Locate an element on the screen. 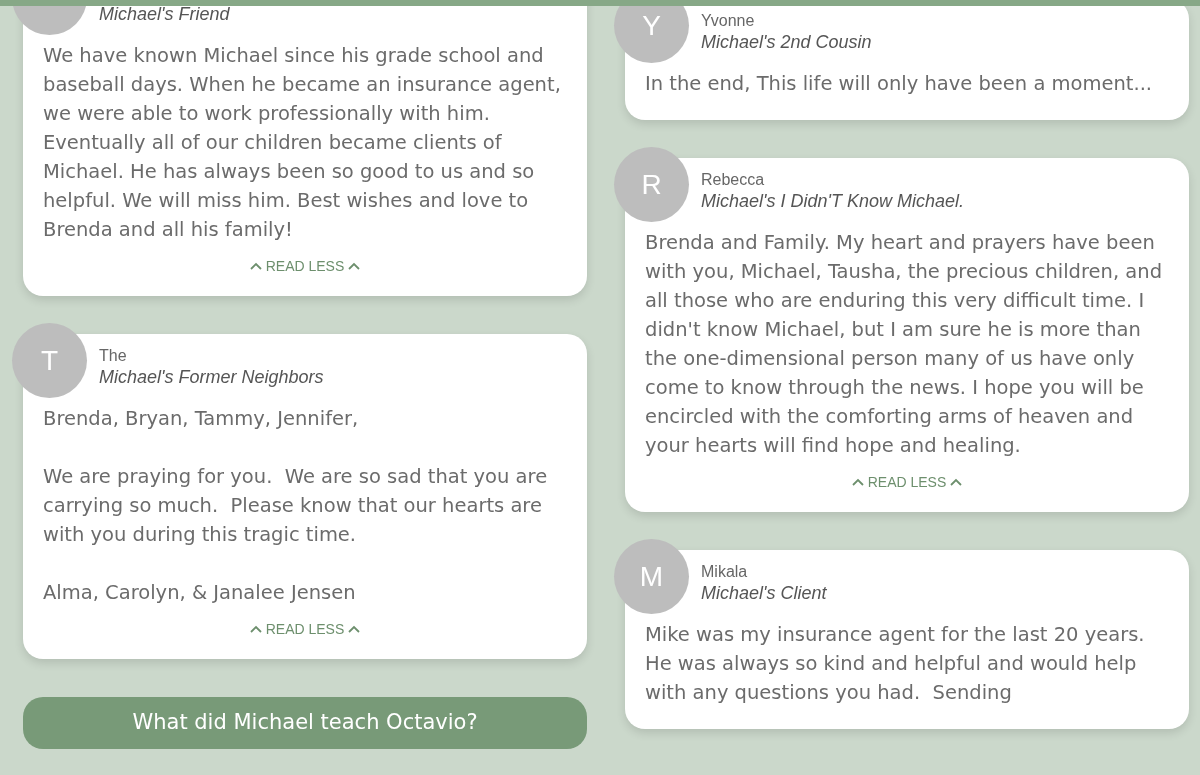 The image size is (1200, 775). author-relation: Michael's Friend is located at coordinates (164, 14).